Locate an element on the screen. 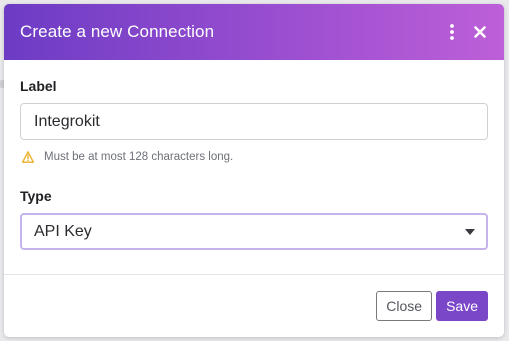 This screenshot has width=509, height=341. label-input is located at coordinates (254, 121).